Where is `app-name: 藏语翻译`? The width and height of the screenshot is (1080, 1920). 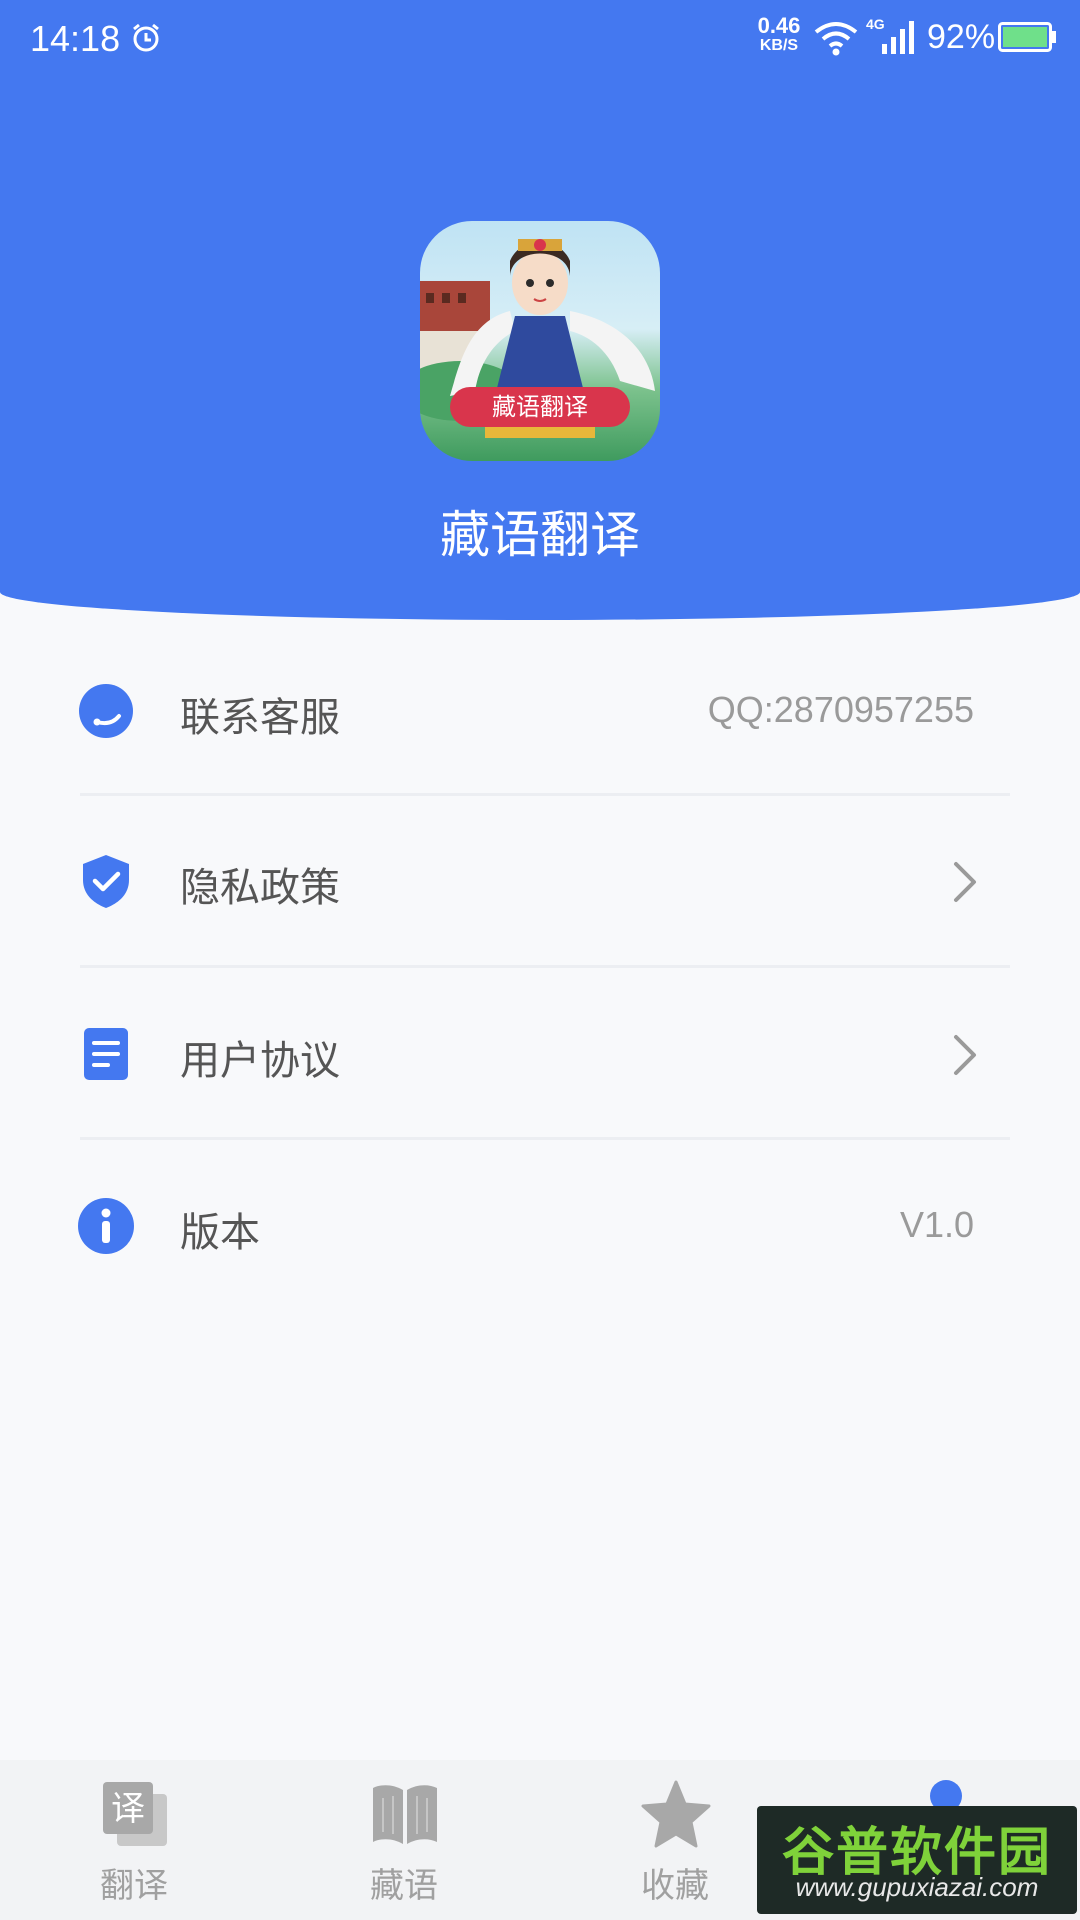
app-name: 藏语翻译 is located at coordinates (540, 535).